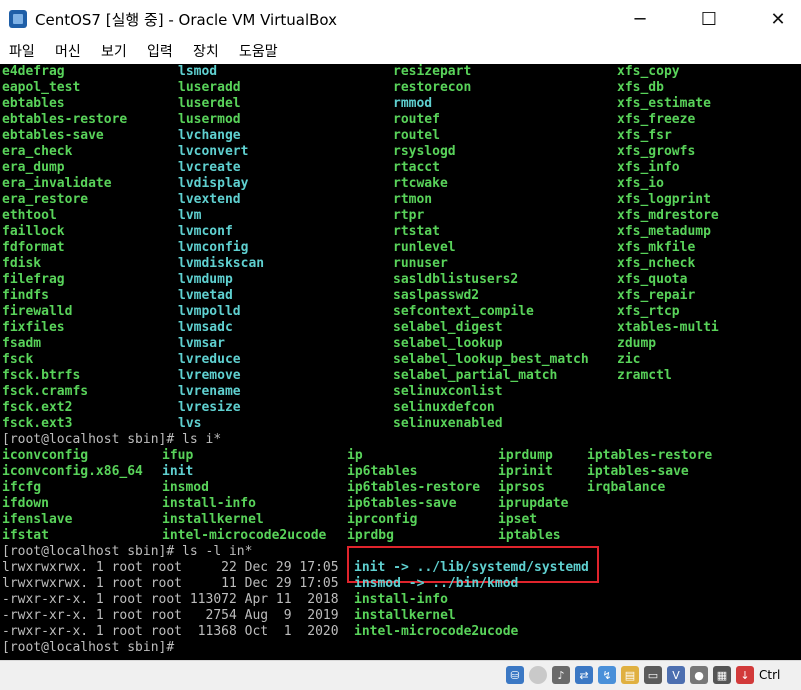  What do you see at coordinates (770, 675) in the screenshot?
I see `host-key-label: Ctrl` at bounding box center [770, 675].